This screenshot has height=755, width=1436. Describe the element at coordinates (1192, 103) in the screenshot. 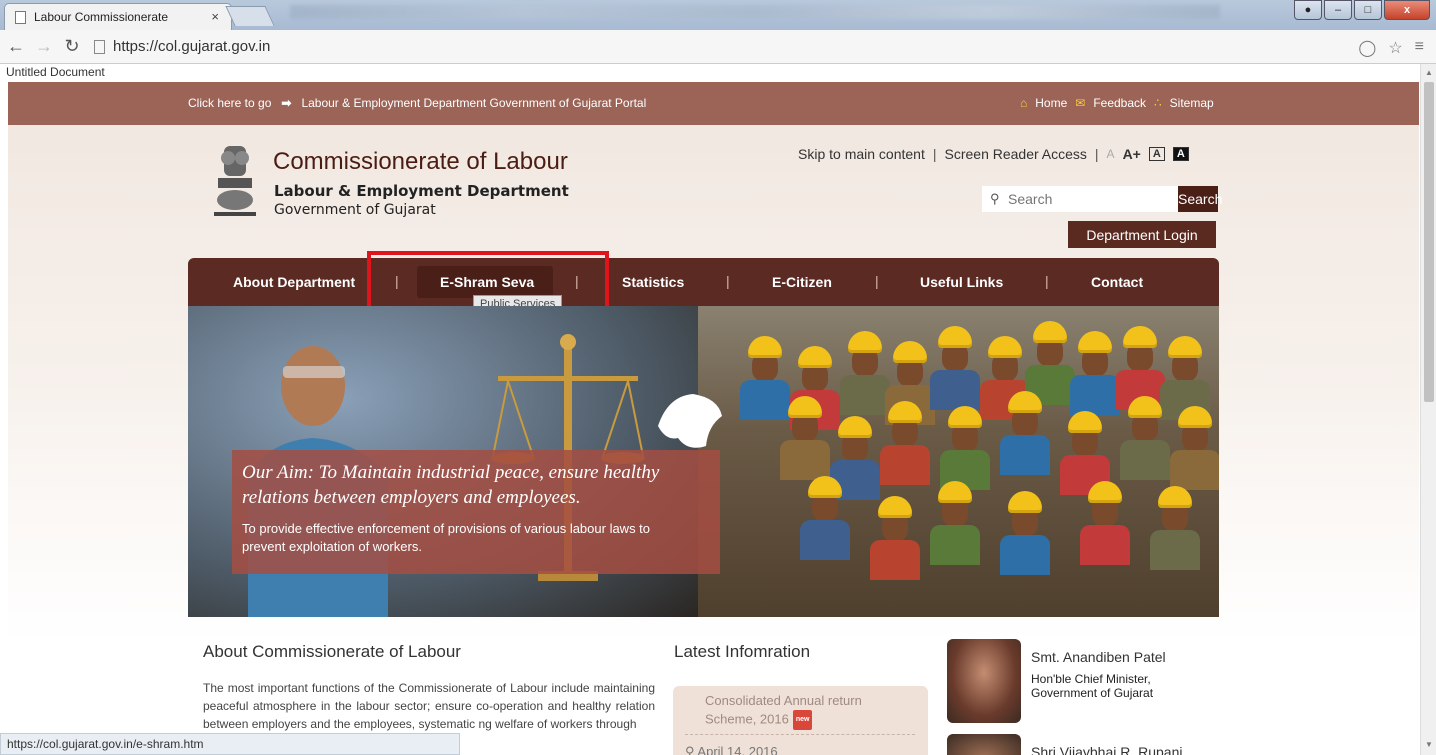

I see `sitemap-link: Sitemap` at that location.